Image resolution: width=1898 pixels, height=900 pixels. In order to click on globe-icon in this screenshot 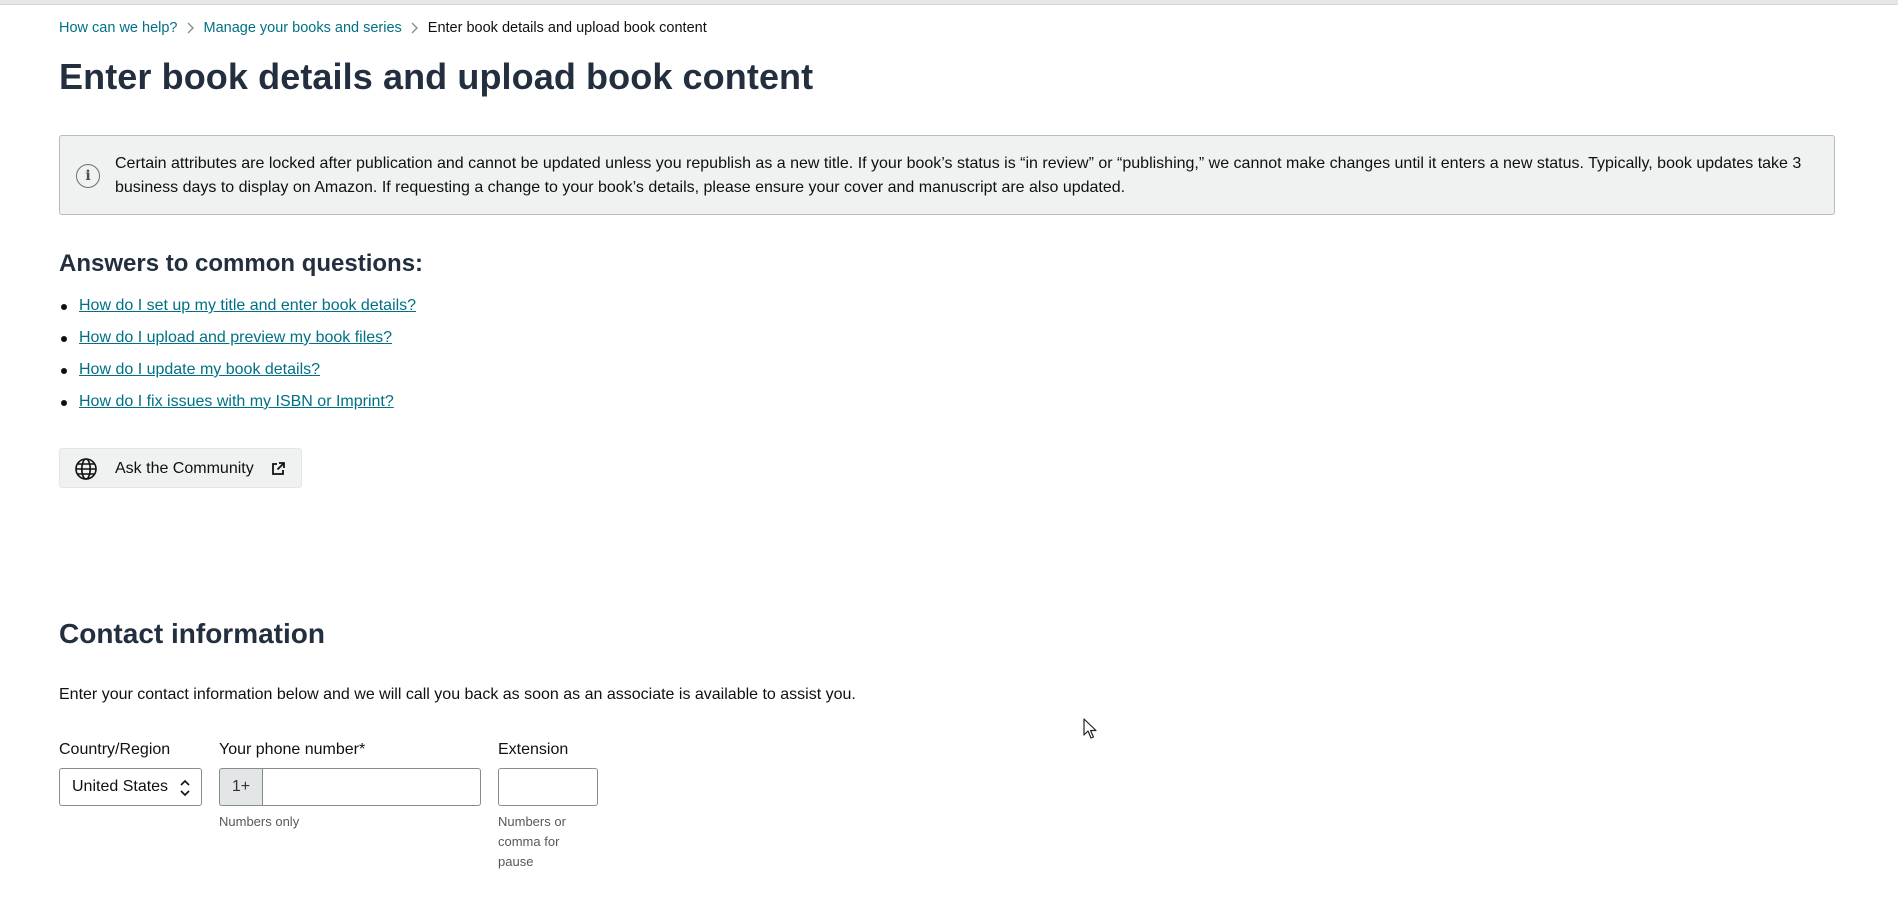, I will do `click(86, 469)`.